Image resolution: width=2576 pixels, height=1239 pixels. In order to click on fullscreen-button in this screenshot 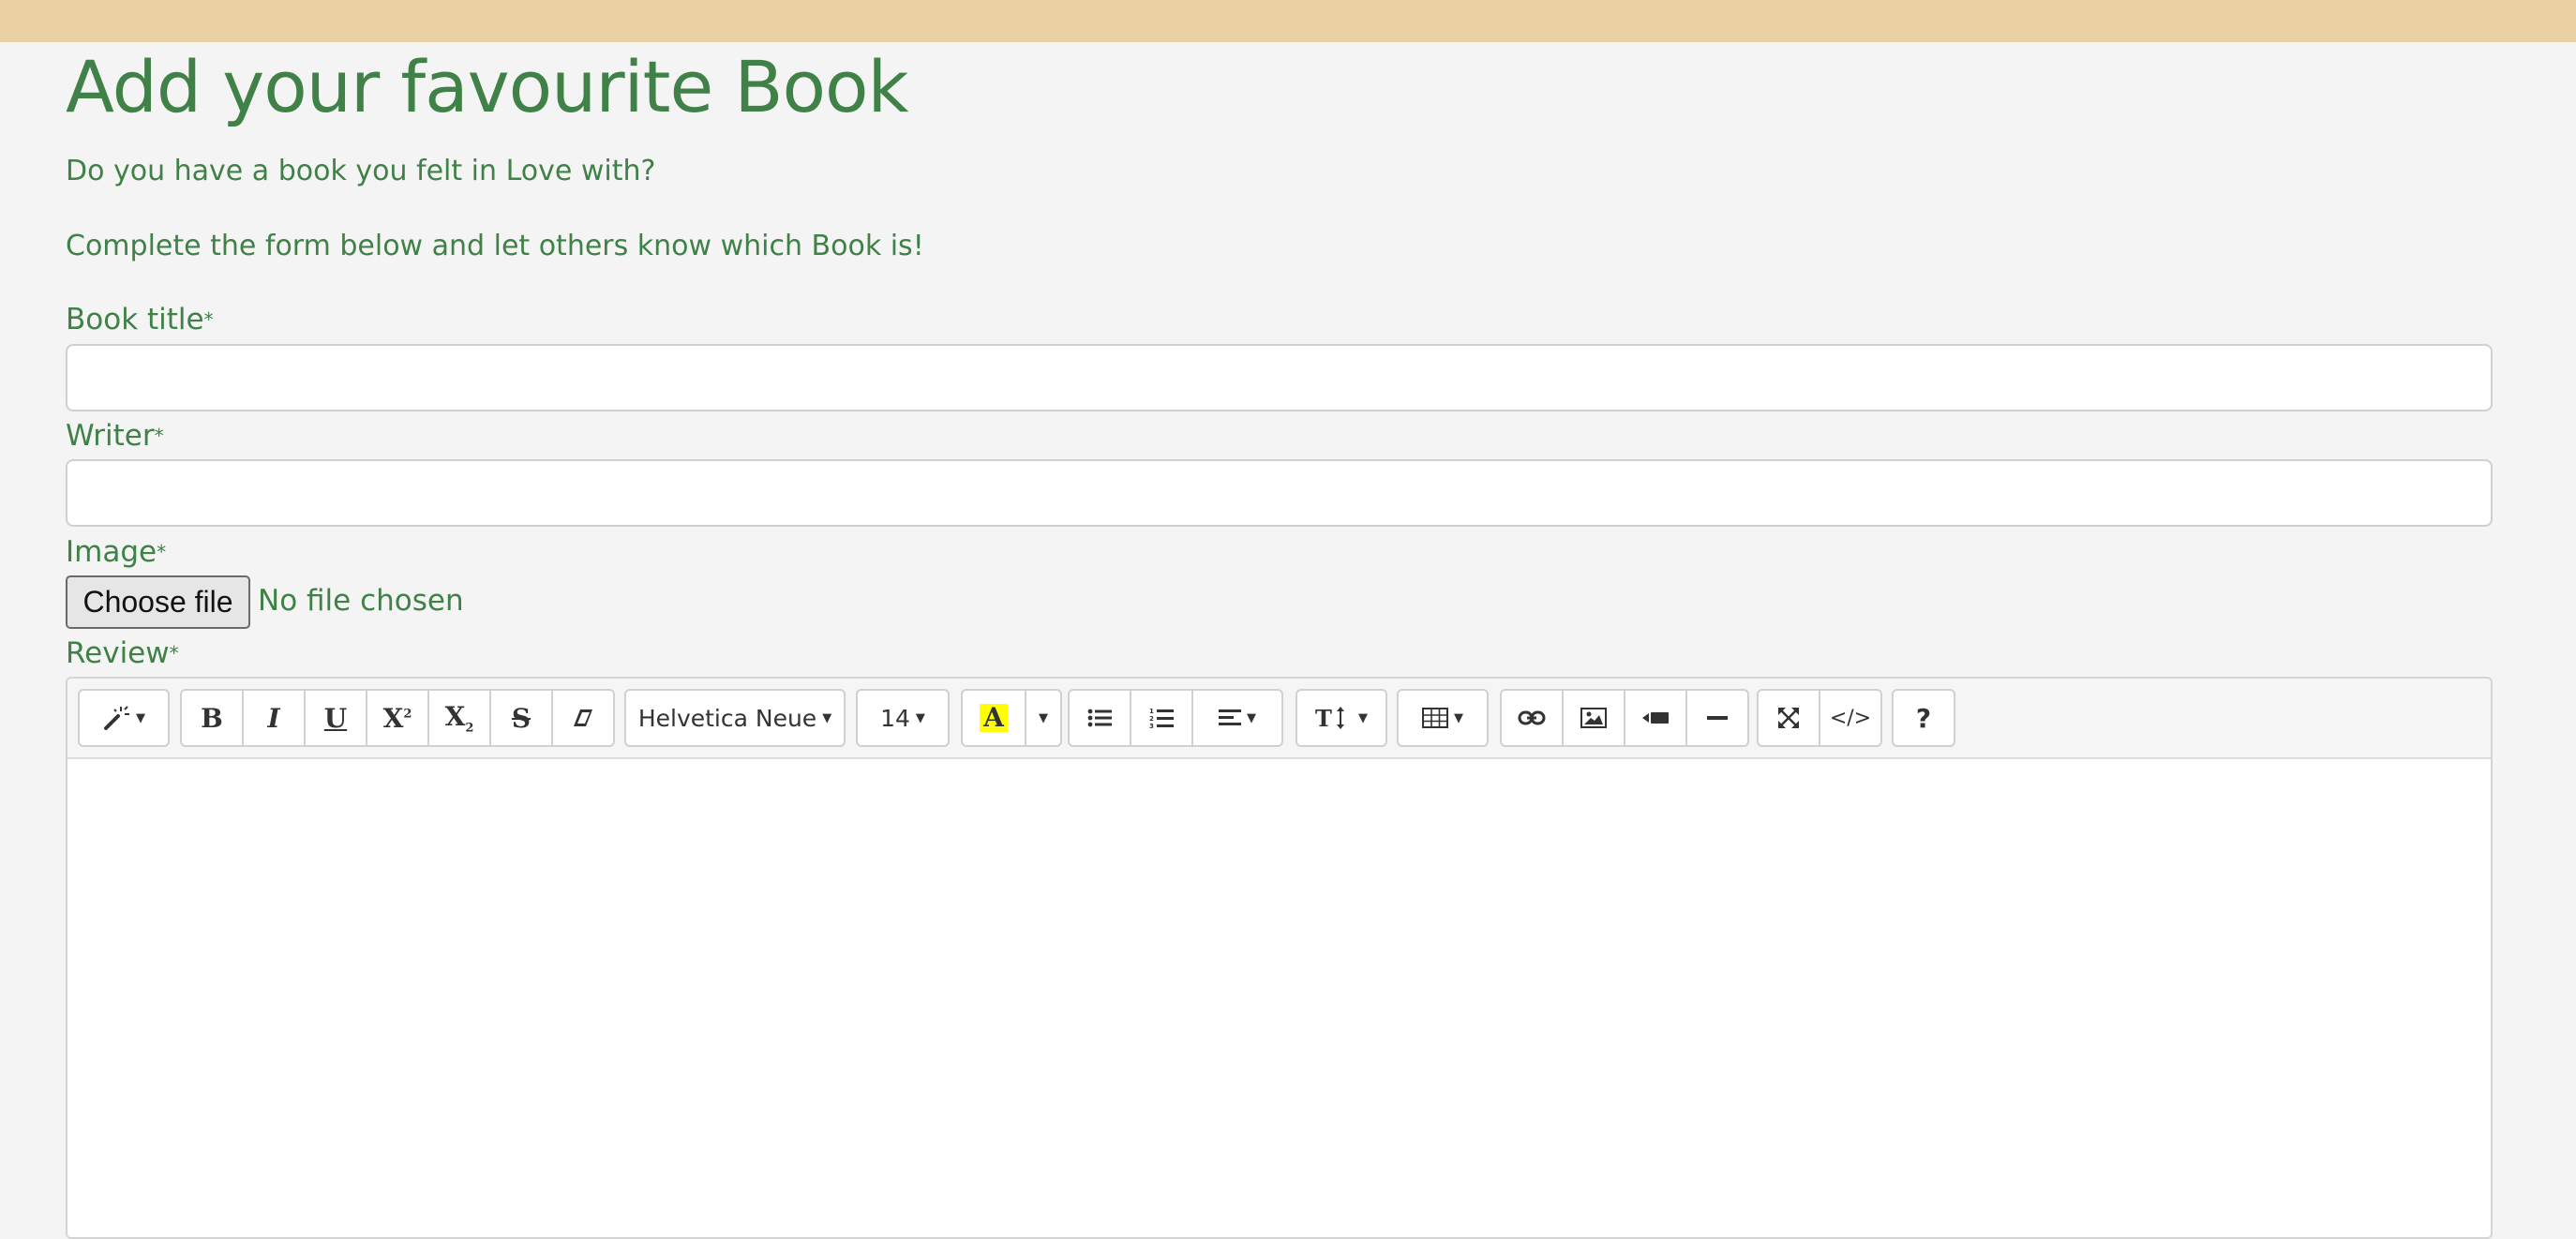, I will do `click(1789, 718)`.